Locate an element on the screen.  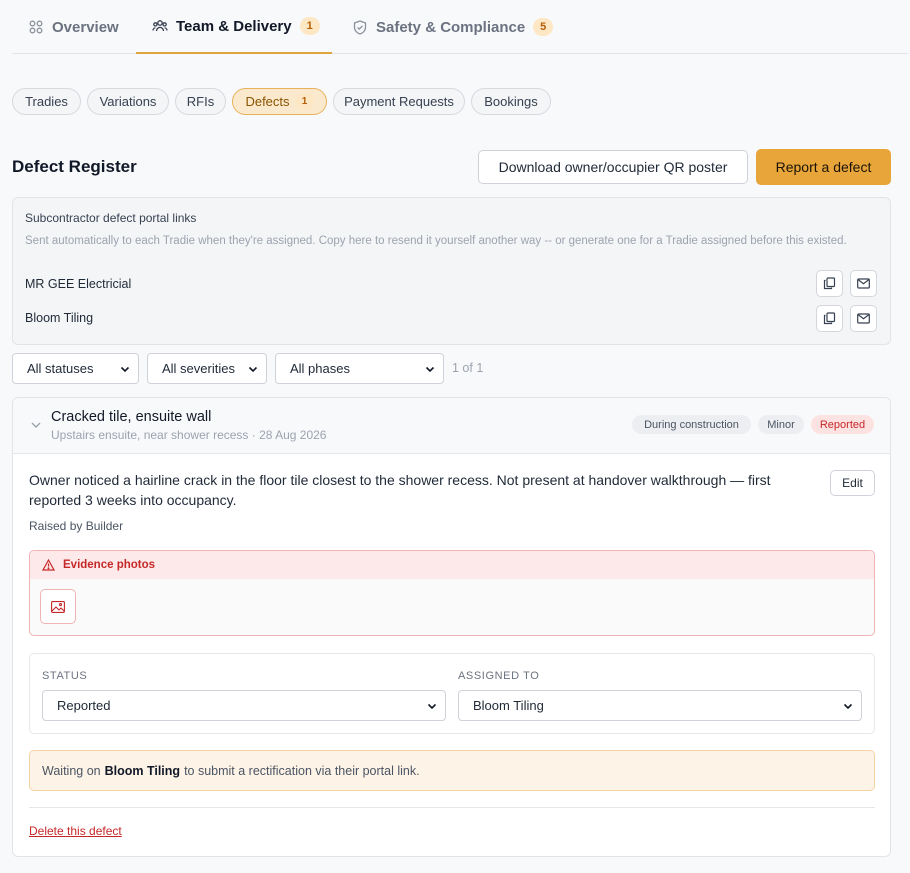
subtab-label: Tradies is located at coordinates (46, 101).